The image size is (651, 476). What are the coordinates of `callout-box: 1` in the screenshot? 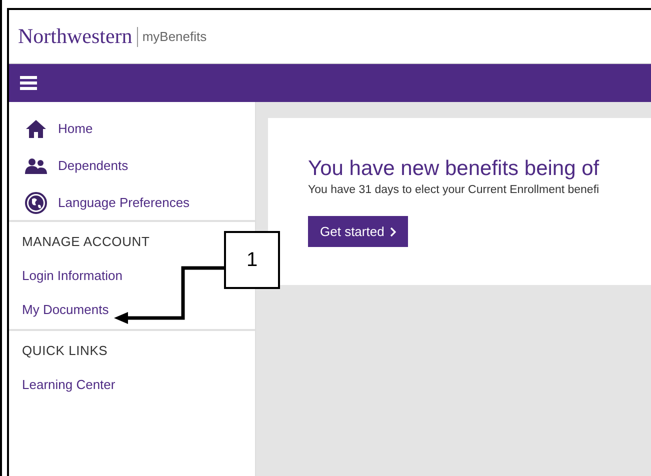 It's located at (252, 260).